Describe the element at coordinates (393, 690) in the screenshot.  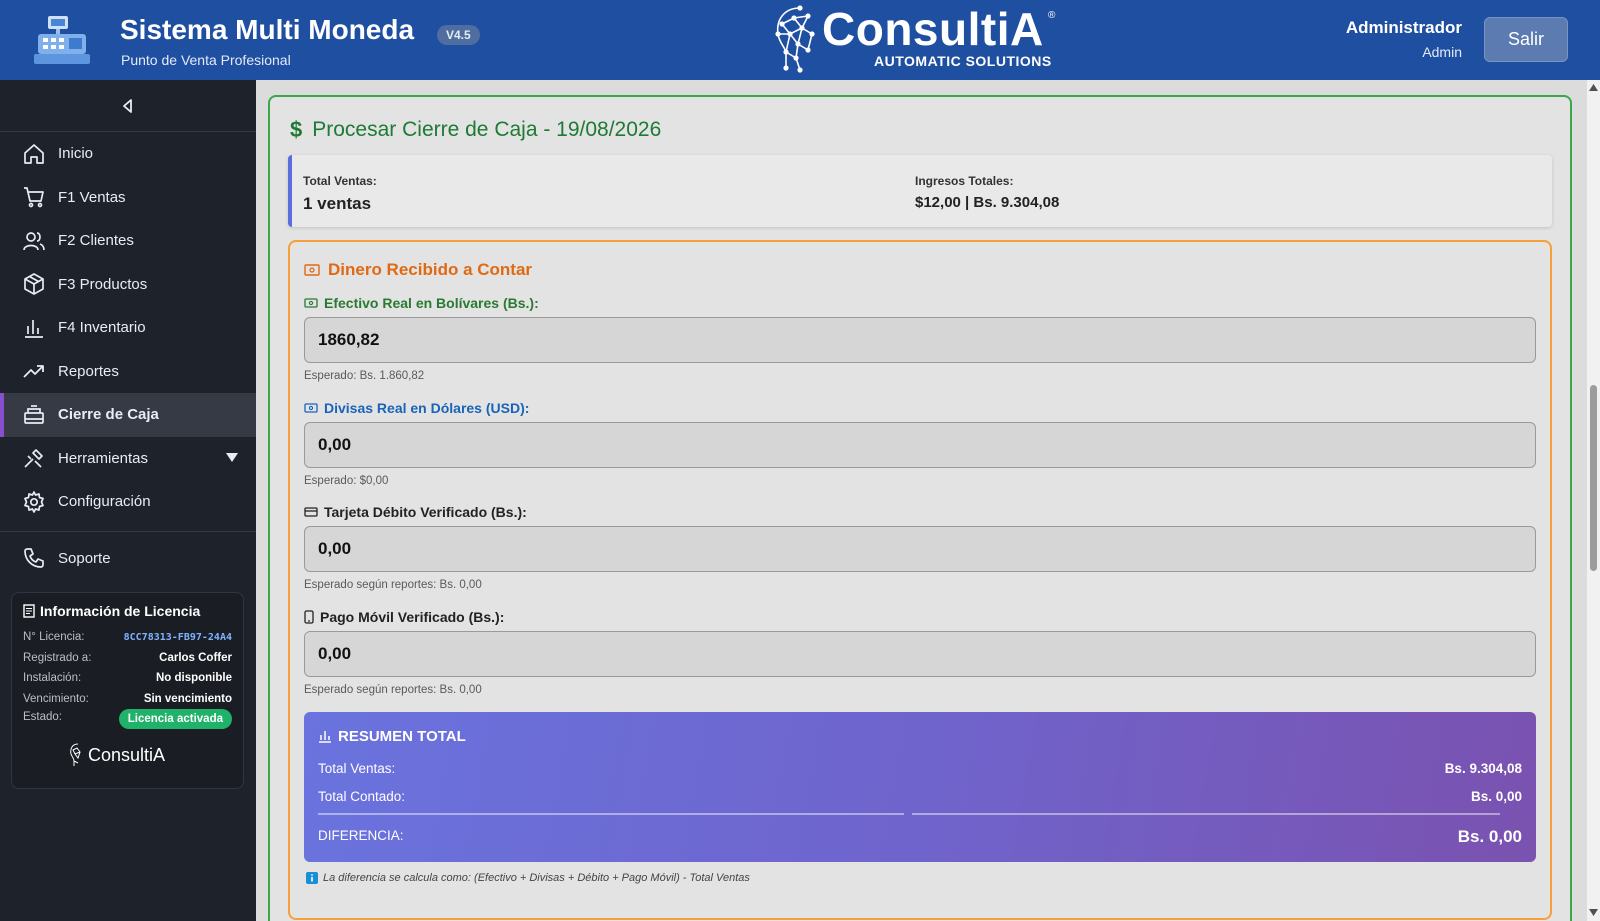
I see `pago-movil-hint: Esperado según reportes: Bs. 0,00` at that location.